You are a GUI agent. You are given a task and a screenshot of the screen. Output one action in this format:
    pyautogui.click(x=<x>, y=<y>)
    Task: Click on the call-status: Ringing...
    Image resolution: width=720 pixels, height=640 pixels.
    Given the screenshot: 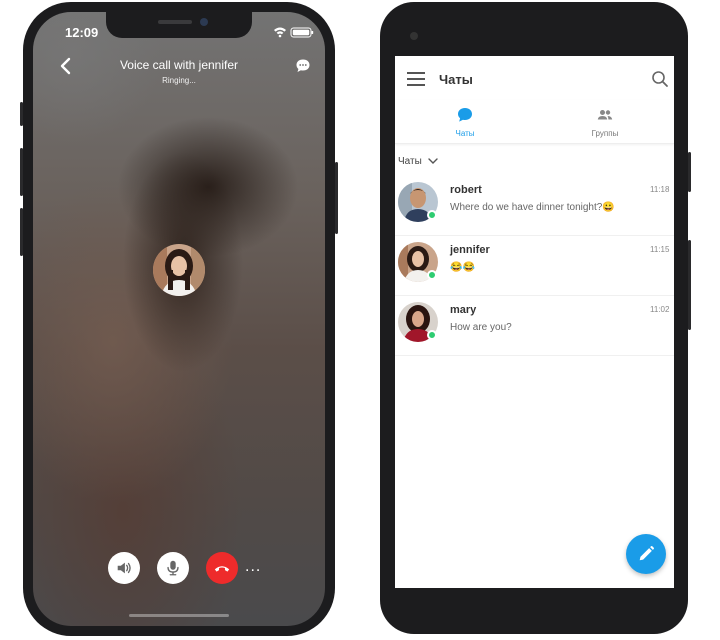 What is the action you would take?
    pyautogui.click(x=179, y=80)
    